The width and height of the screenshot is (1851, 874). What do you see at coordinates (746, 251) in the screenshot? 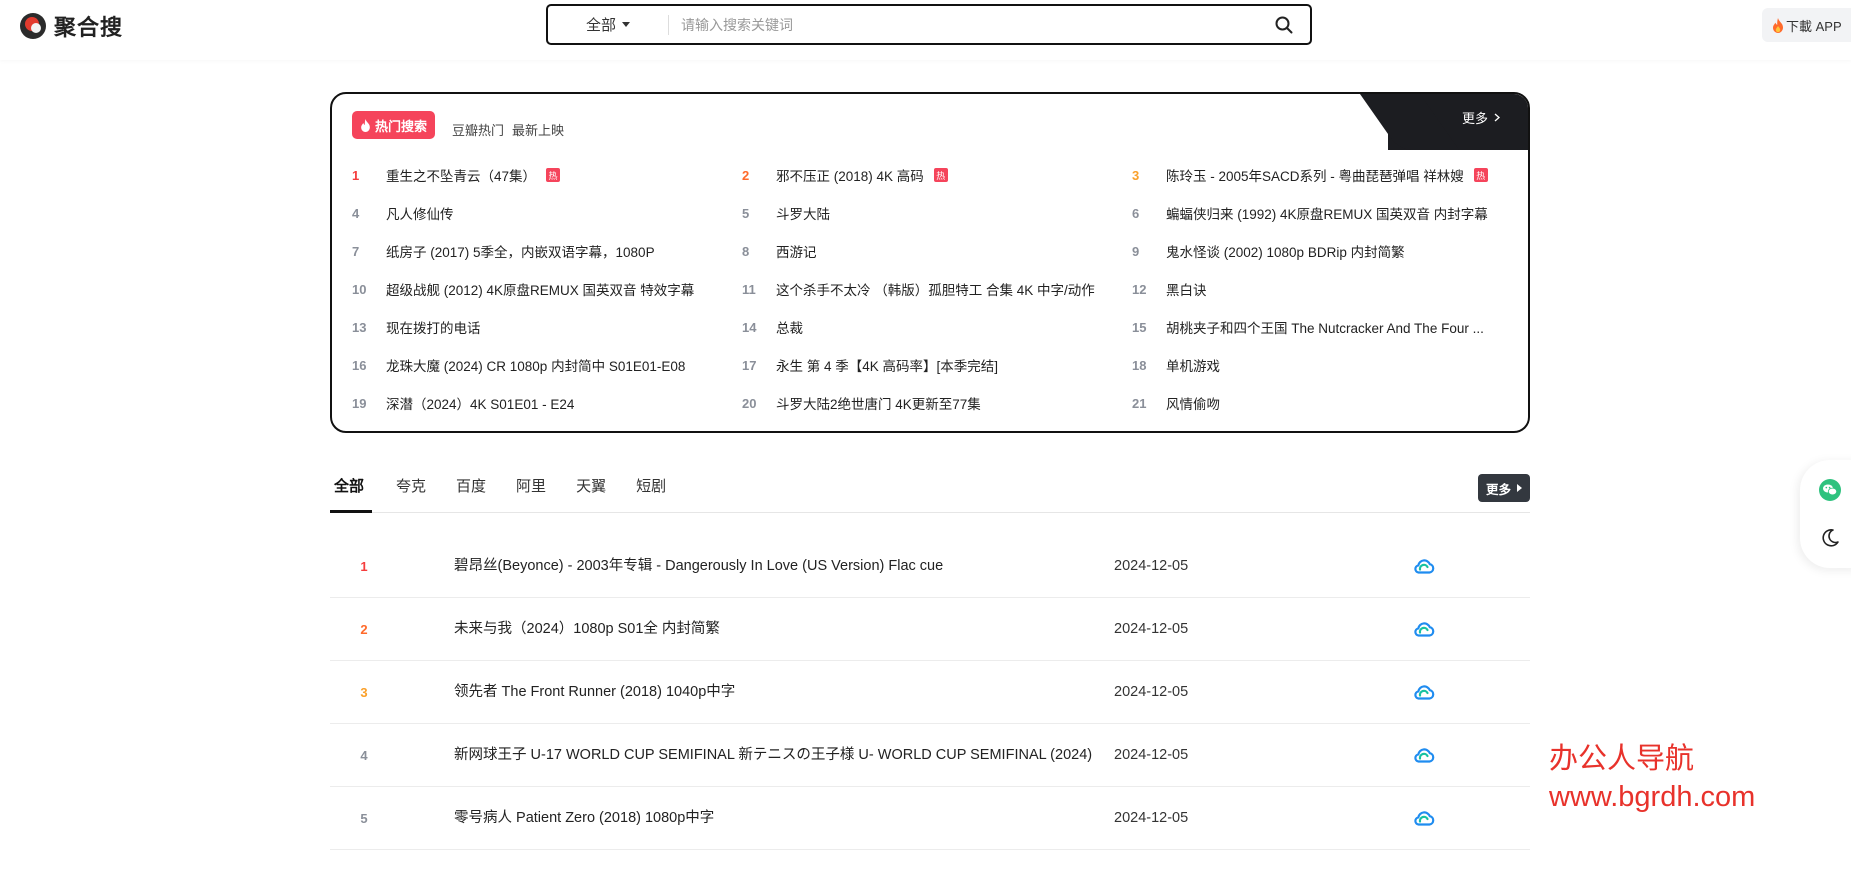
I see `hot-search-rank: 8` at bounding box center [746, 251].